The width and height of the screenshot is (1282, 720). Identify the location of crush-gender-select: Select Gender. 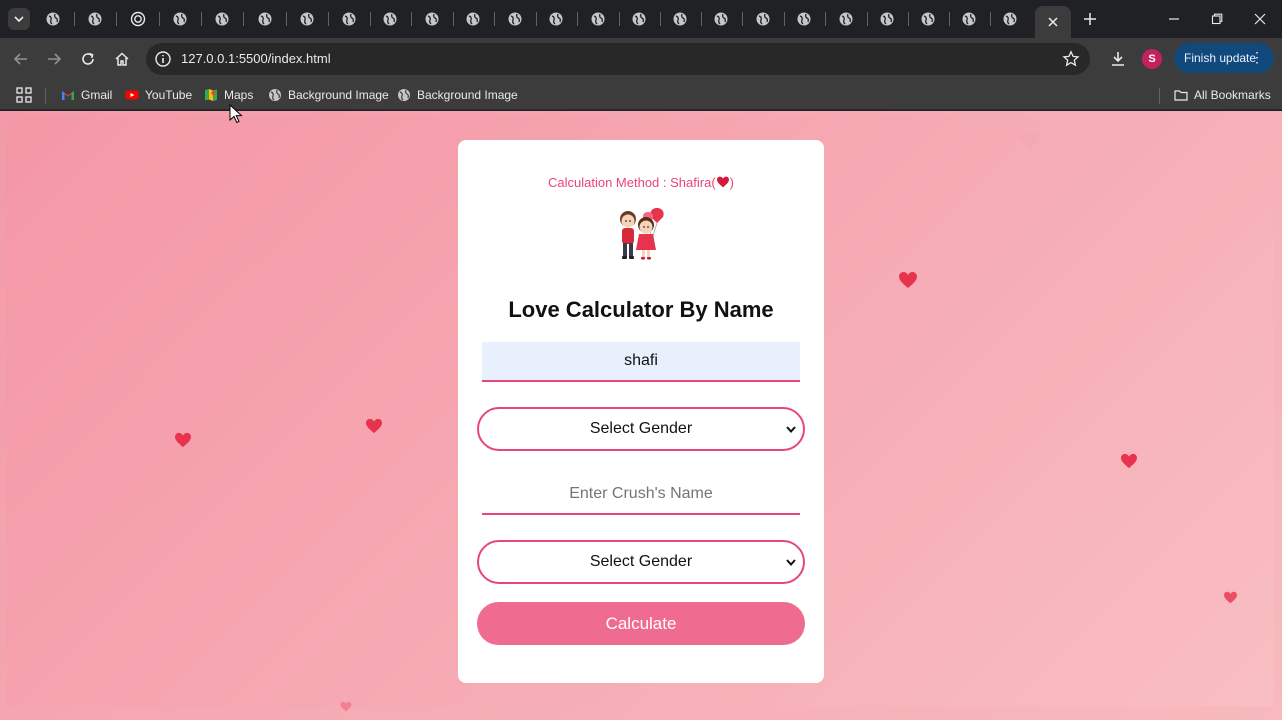
(641, 562).